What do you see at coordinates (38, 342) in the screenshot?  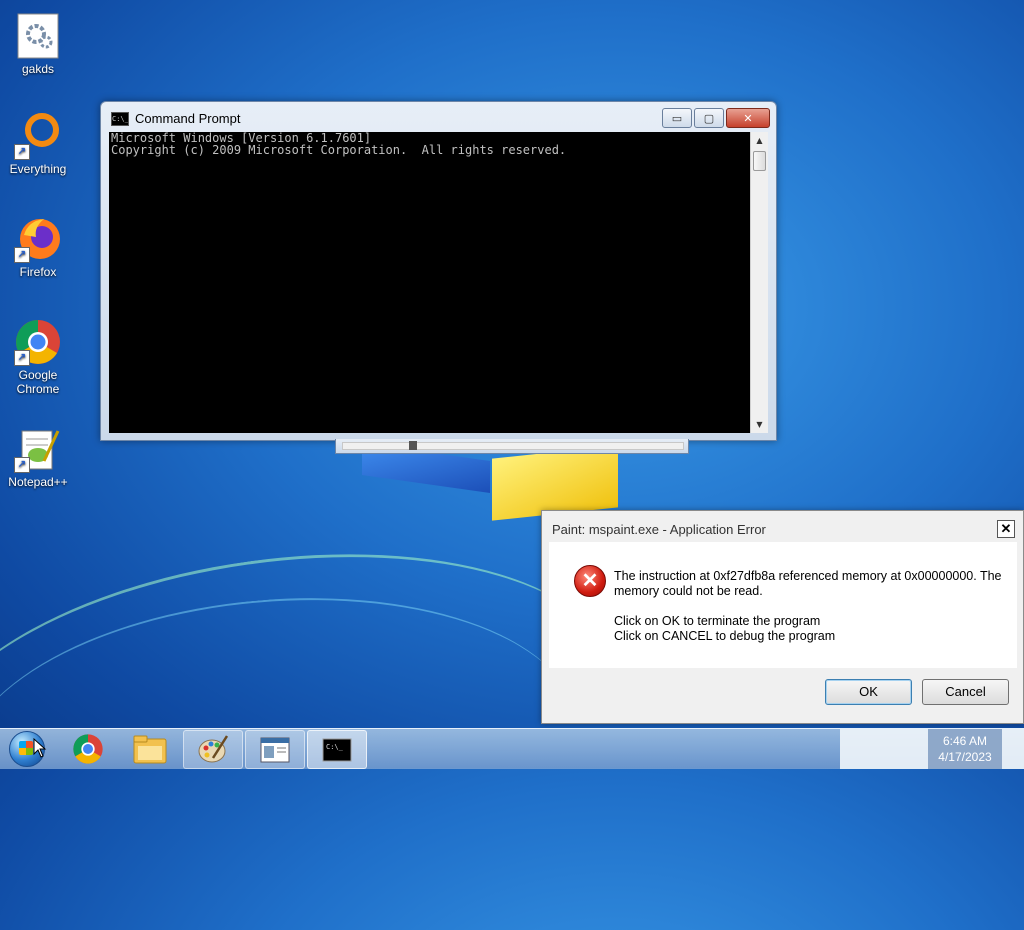 I see `chrome-icon: ↗` at bounding box center [38, 342].